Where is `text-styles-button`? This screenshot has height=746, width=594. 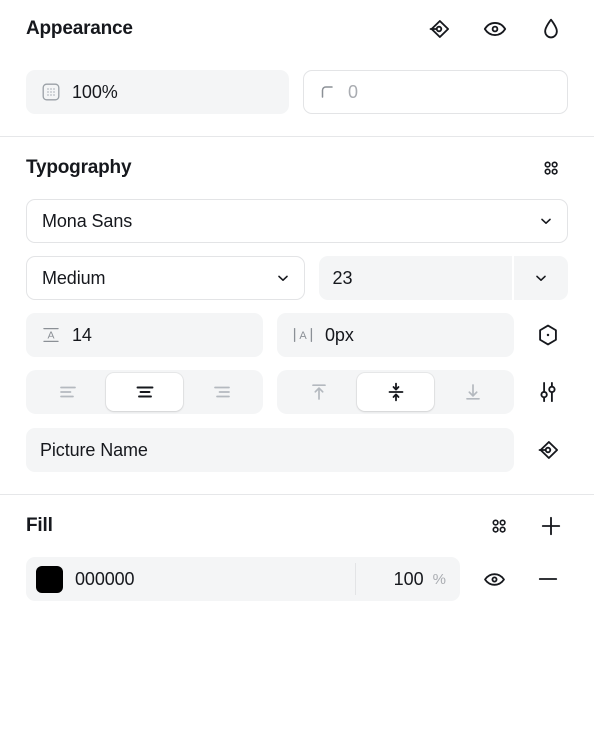 text-styles-button is located at coordinates (551, 168).